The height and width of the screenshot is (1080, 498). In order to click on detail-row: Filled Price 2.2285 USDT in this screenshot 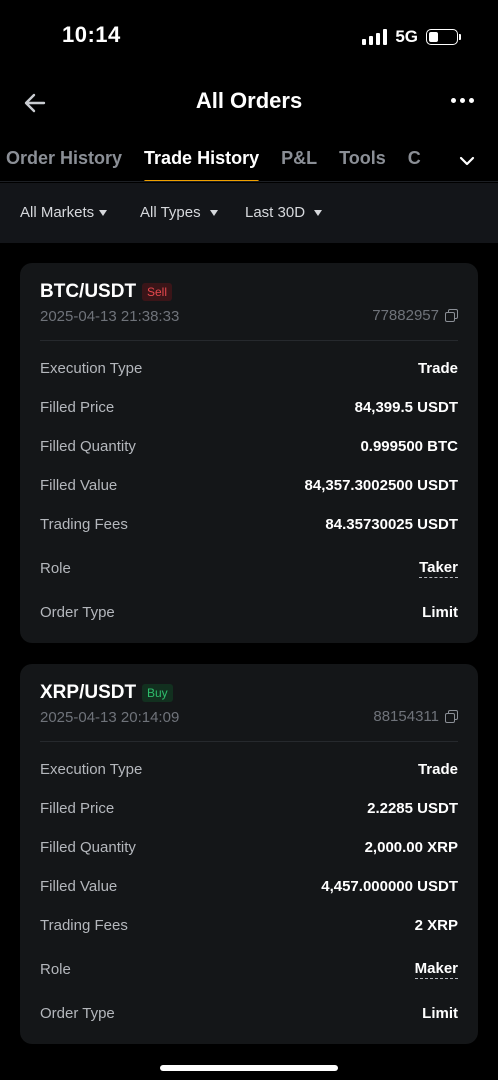, I will do `click(249, 808)`.